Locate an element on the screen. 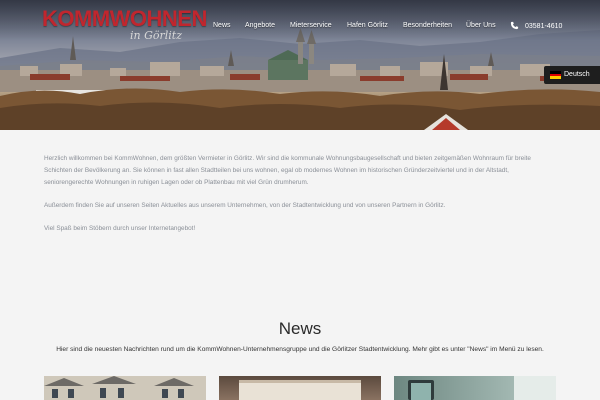 This screenshot has width=600, height=400. nav-item-ueber-uns: Über Uns is located at coordinates (481, 25).